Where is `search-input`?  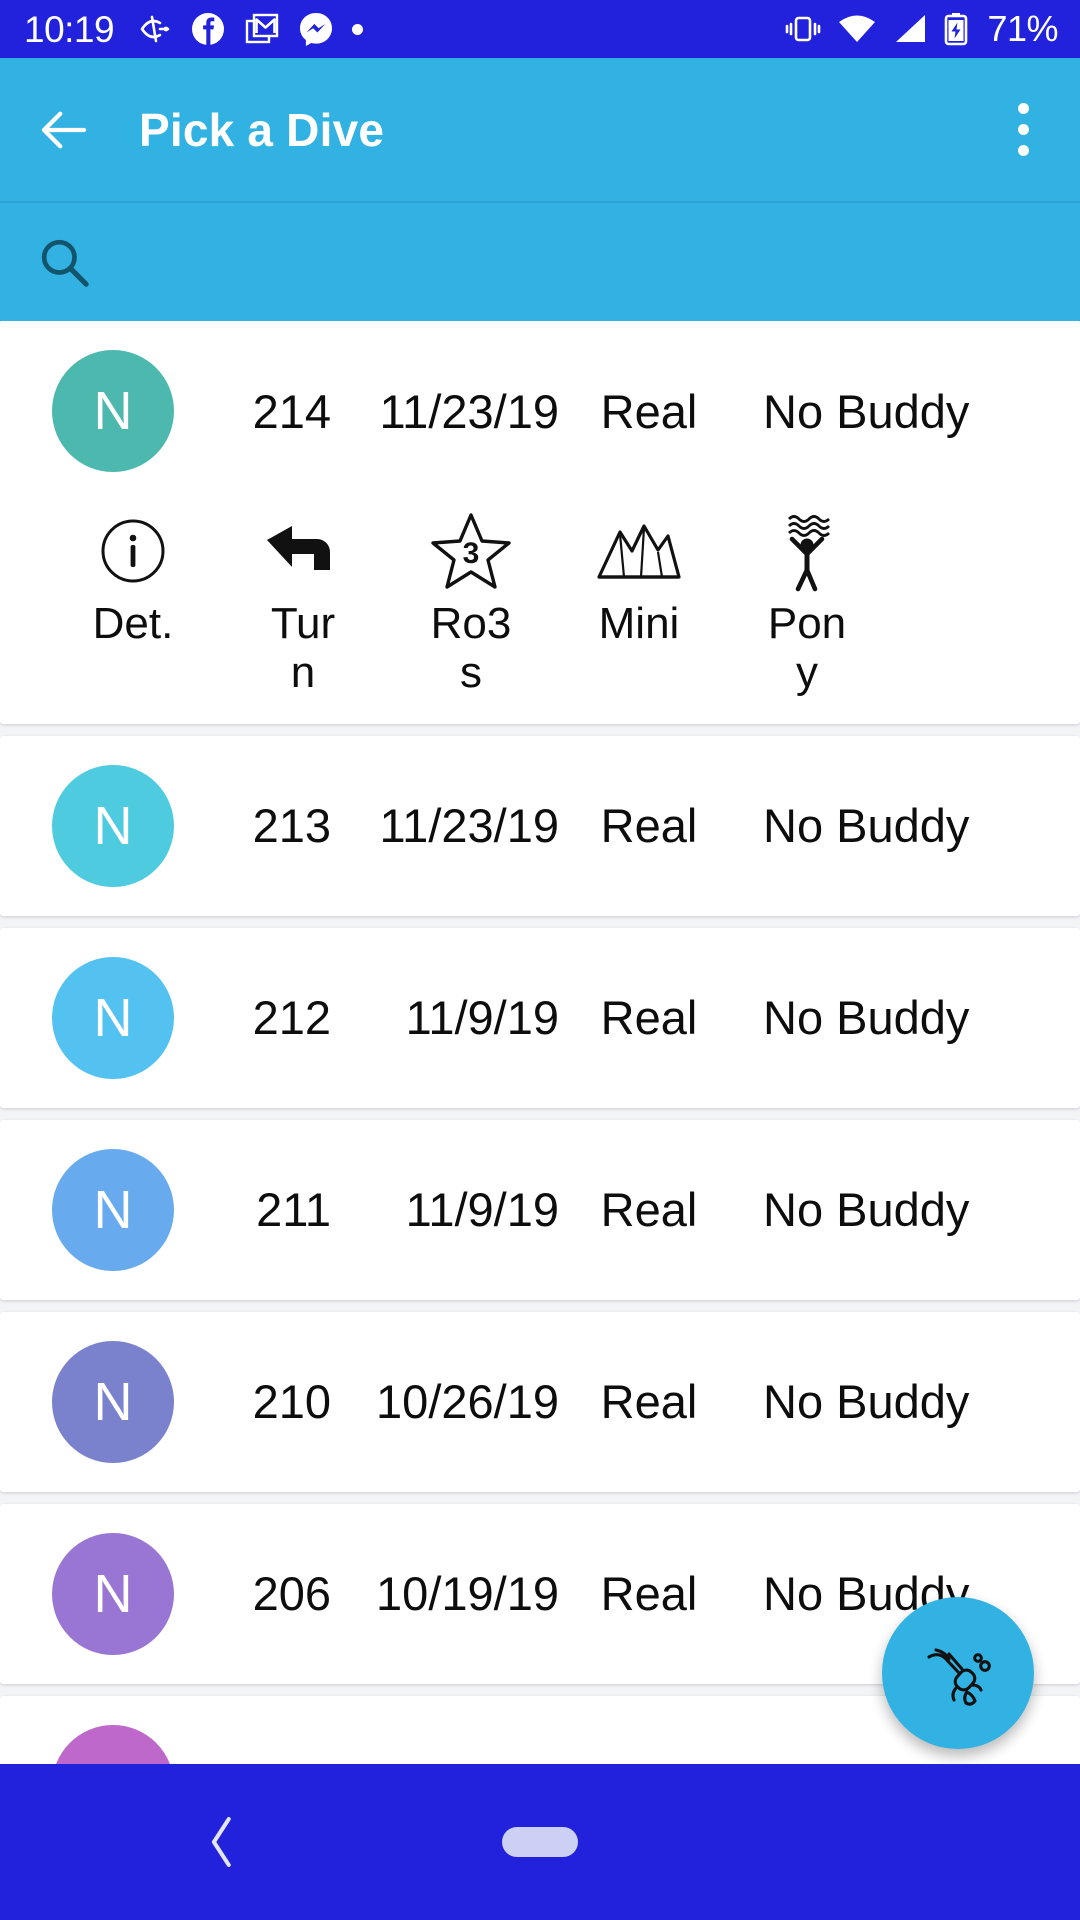
search-input is located at coordinates (586, 262).